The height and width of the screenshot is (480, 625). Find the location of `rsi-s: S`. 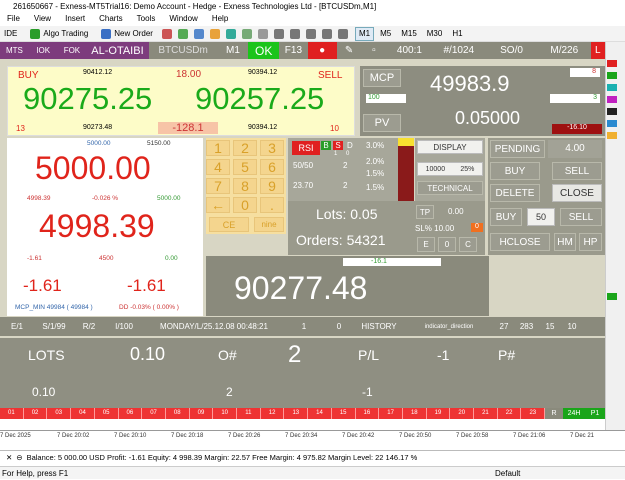

rsi-s: S is located at coordinates (338, 145).